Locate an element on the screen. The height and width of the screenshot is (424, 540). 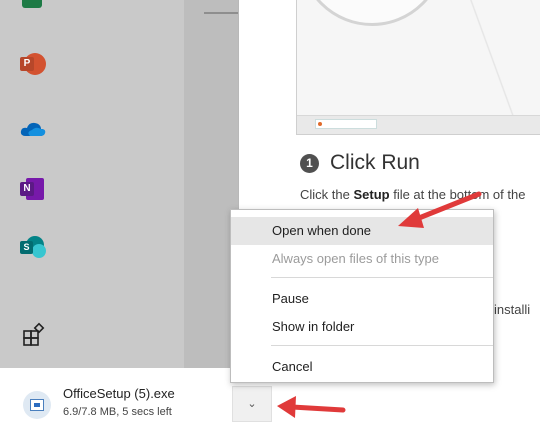
screenshot-download-chip is located at coordinates (346, 124).